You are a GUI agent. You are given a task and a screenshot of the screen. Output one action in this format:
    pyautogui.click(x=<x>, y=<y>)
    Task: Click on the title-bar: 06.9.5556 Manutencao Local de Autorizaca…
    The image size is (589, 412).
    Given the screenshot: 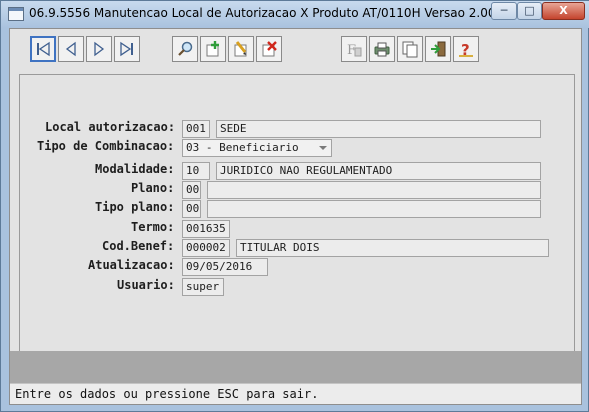 What is the action you would take?
    pyautogui.click(x=295, y=14)
    